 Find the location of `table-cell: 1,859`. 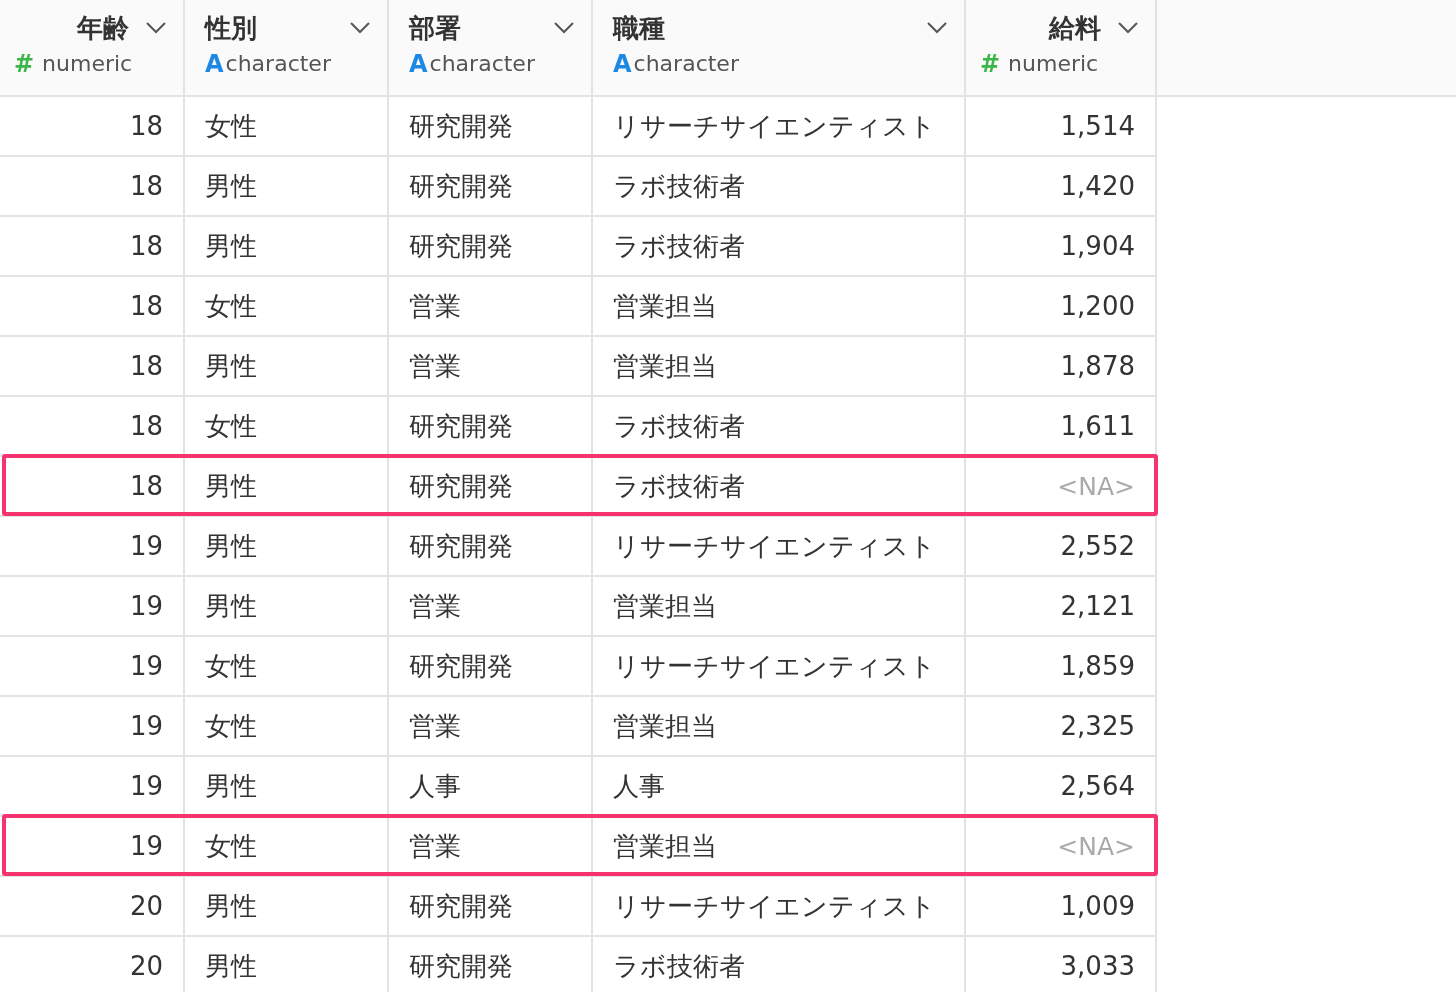

table-cell: 1,859 is located at coordinates (1061, 667).